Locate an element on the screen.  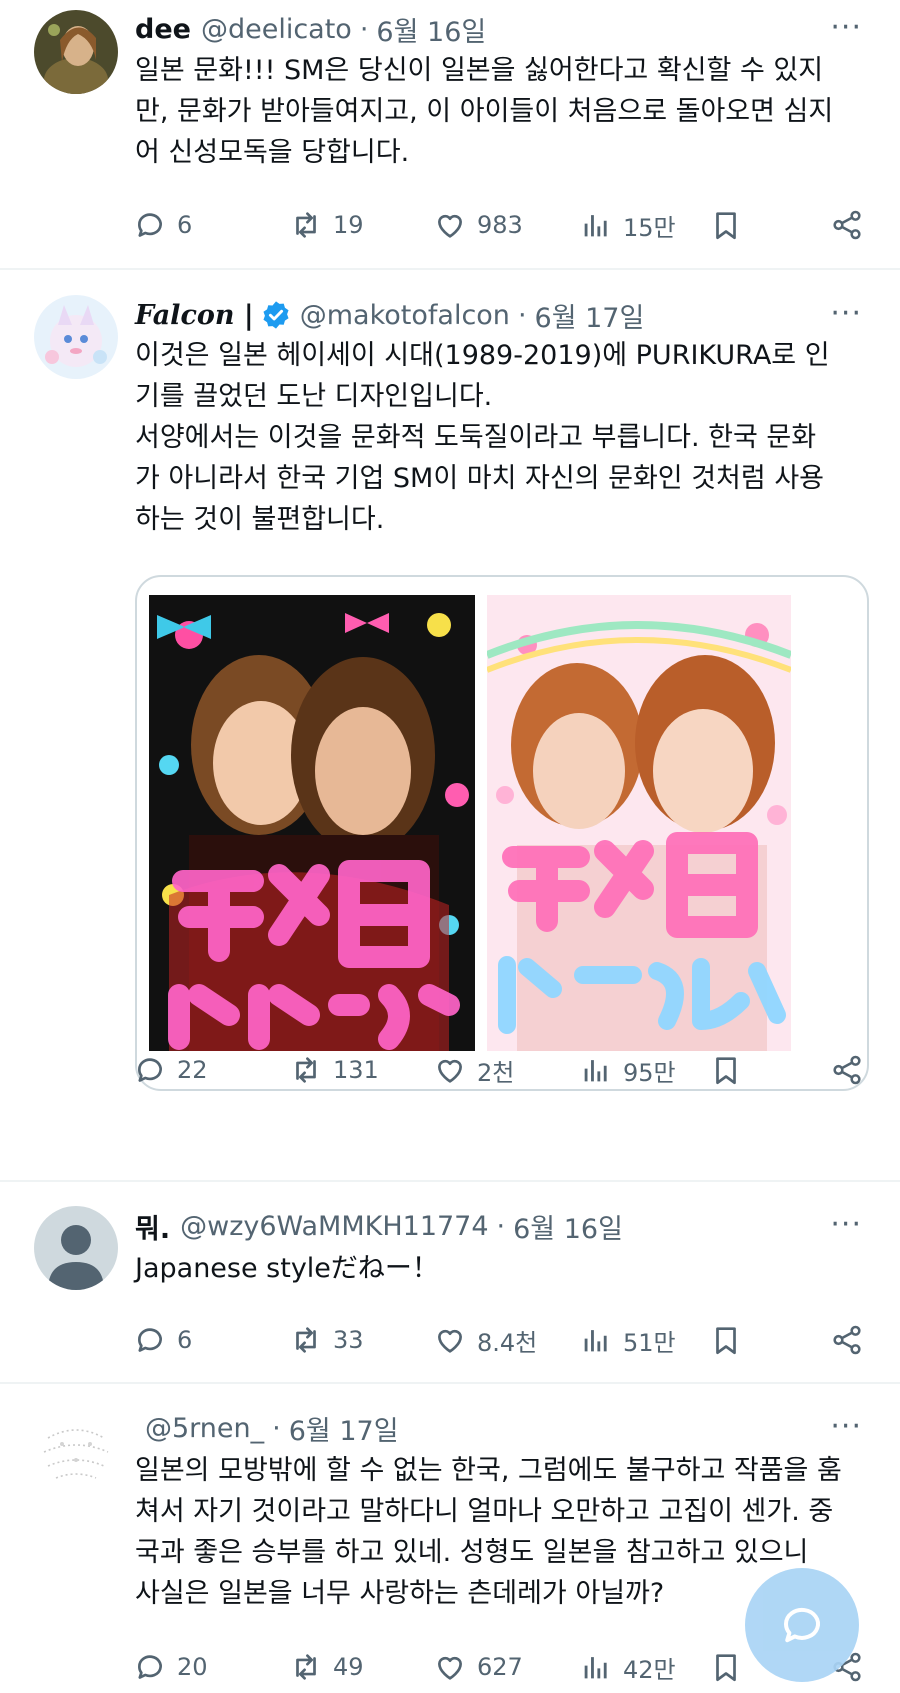
new-message-icon is located at coordinates (801, 1625).